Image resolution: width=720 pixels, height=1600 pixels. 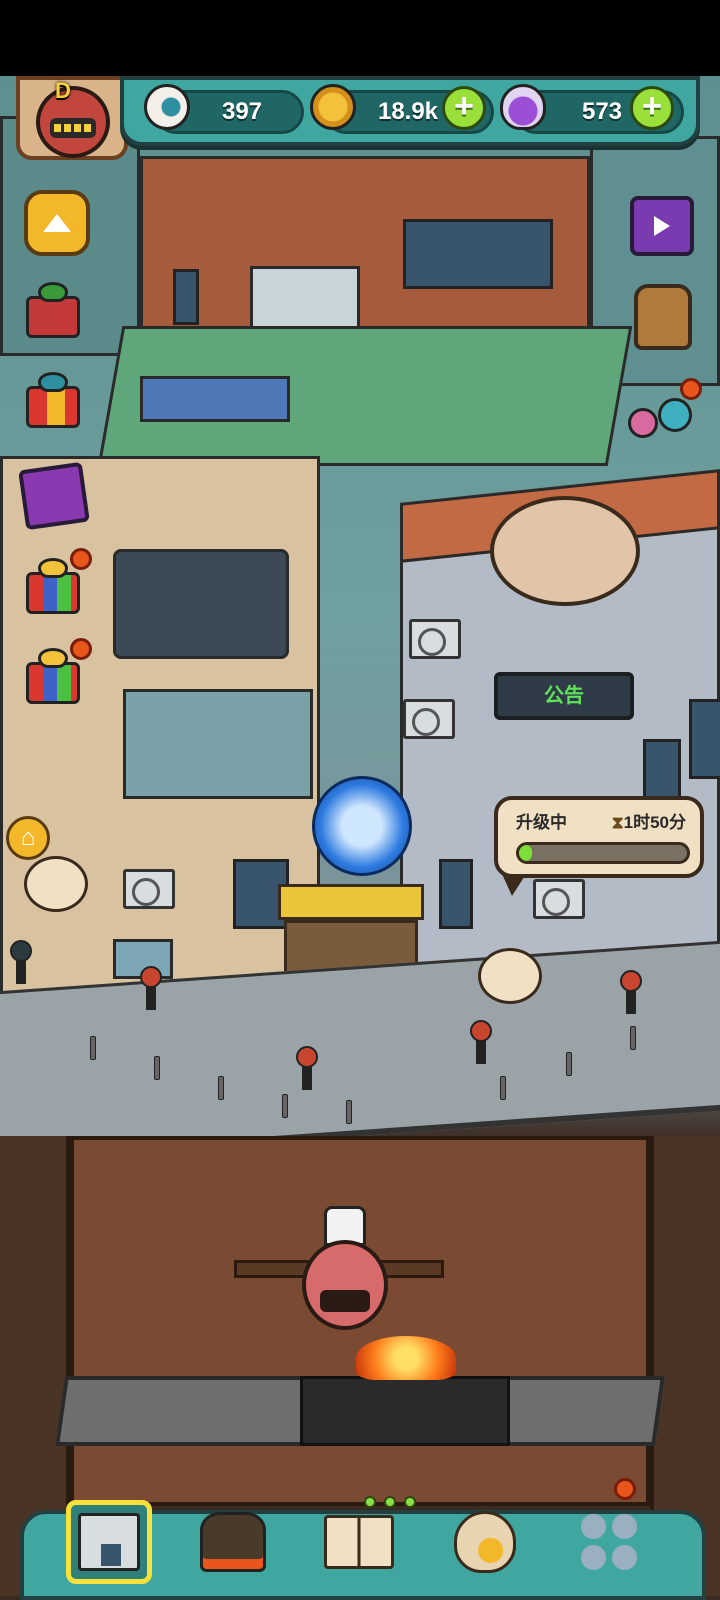 What do you see at coordinates (603, 853) in the screenshot?
I see `upgrade-progress-bar` at bounding box center [603, 853].